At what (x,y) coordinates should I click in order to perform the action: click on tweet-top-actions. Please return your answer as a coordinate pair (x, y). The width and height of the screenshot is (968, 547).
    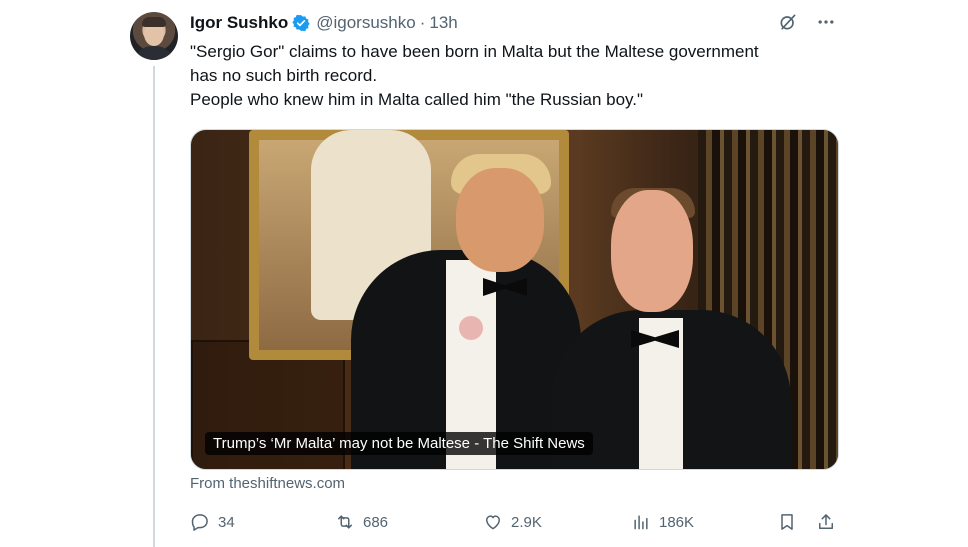
    Looking at the image, I should click on (807, 22).